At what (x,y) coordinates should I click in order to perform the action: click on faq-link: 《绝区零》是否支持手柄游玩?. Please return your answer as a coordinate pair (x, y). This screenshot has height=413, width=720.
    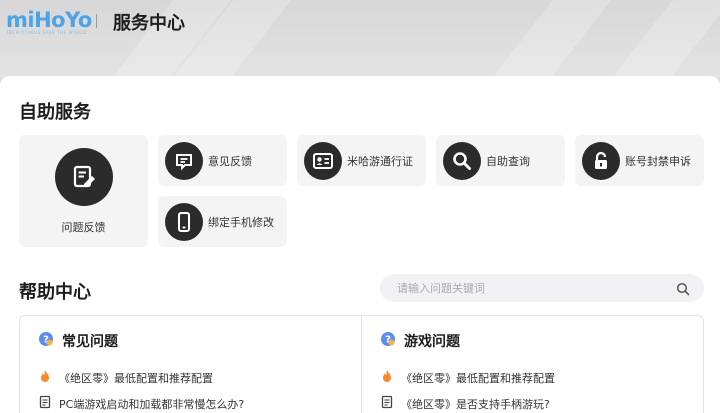
    Looking at the image, I should click on (465, 403).